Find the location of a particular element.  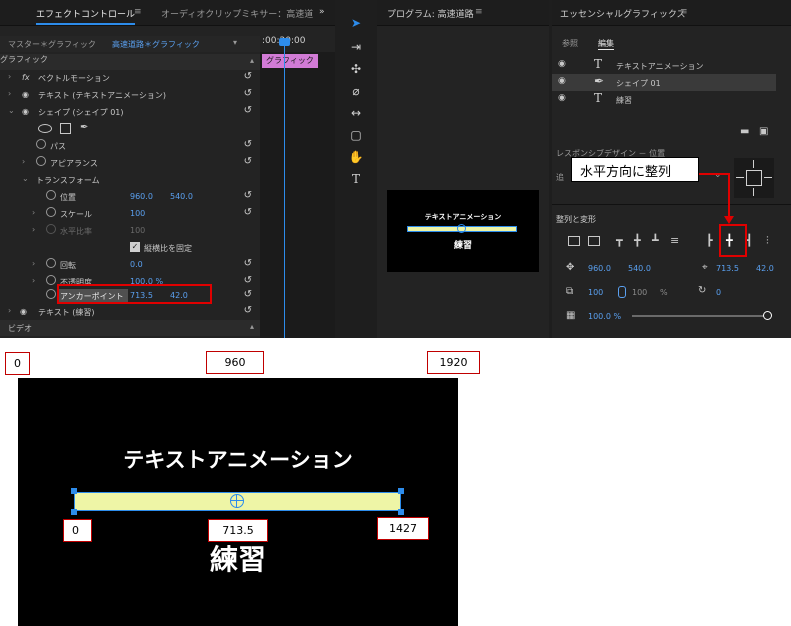

label-bar-right: 1427 is located at coordinates (403, 528).